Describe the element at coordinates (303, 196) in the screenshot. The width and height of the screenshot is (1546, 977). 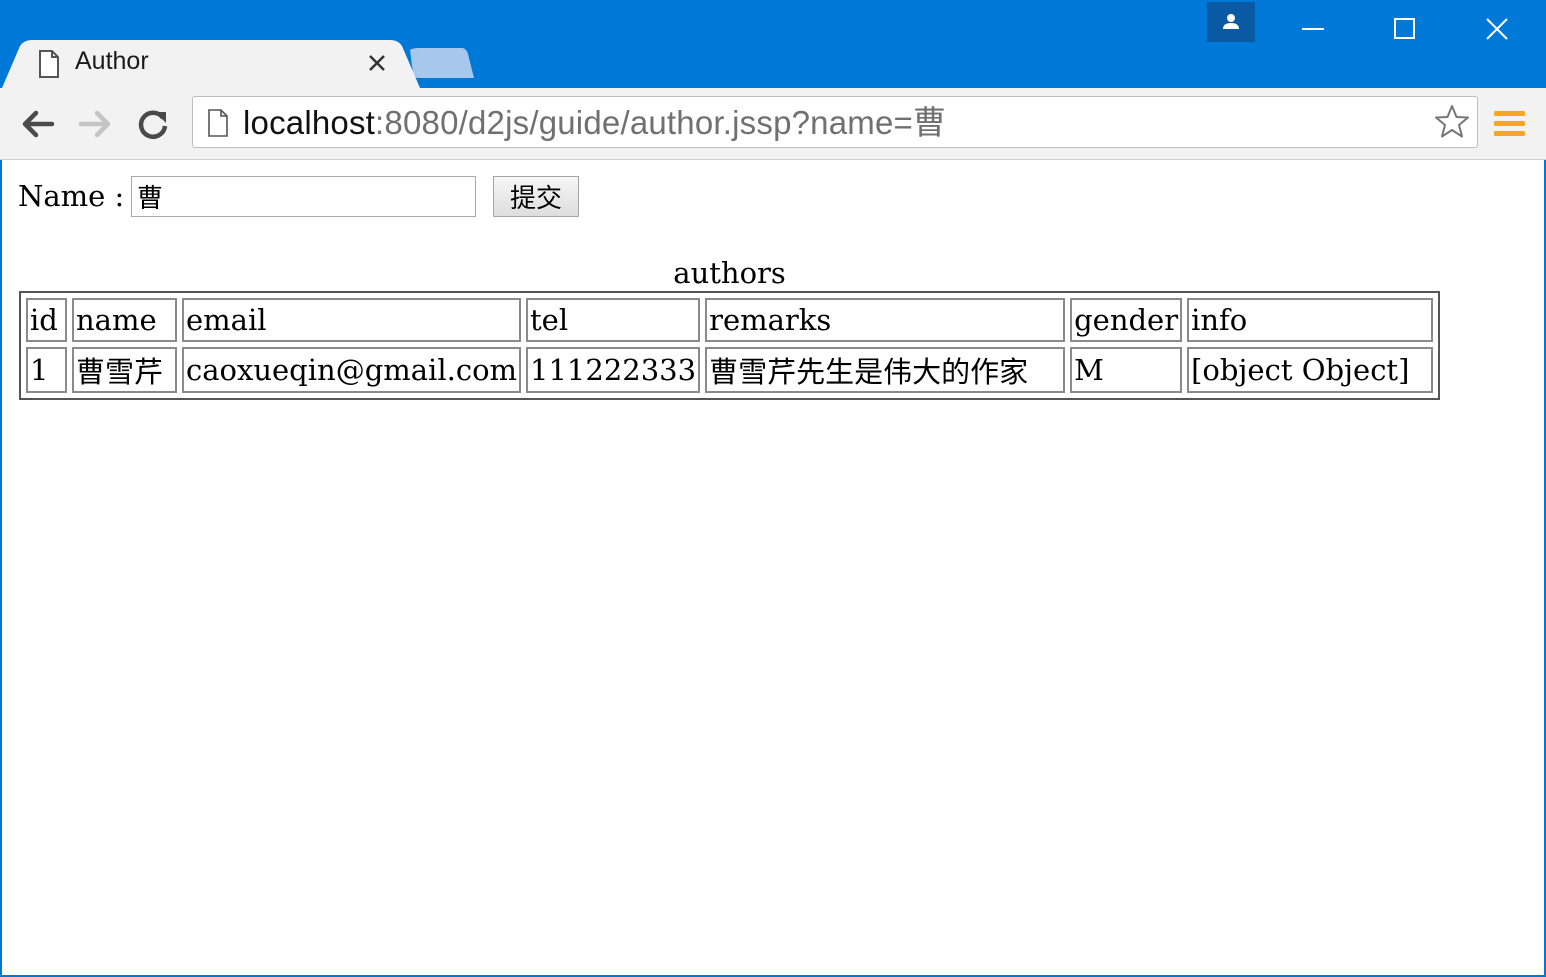
I see `name-input` at that location.